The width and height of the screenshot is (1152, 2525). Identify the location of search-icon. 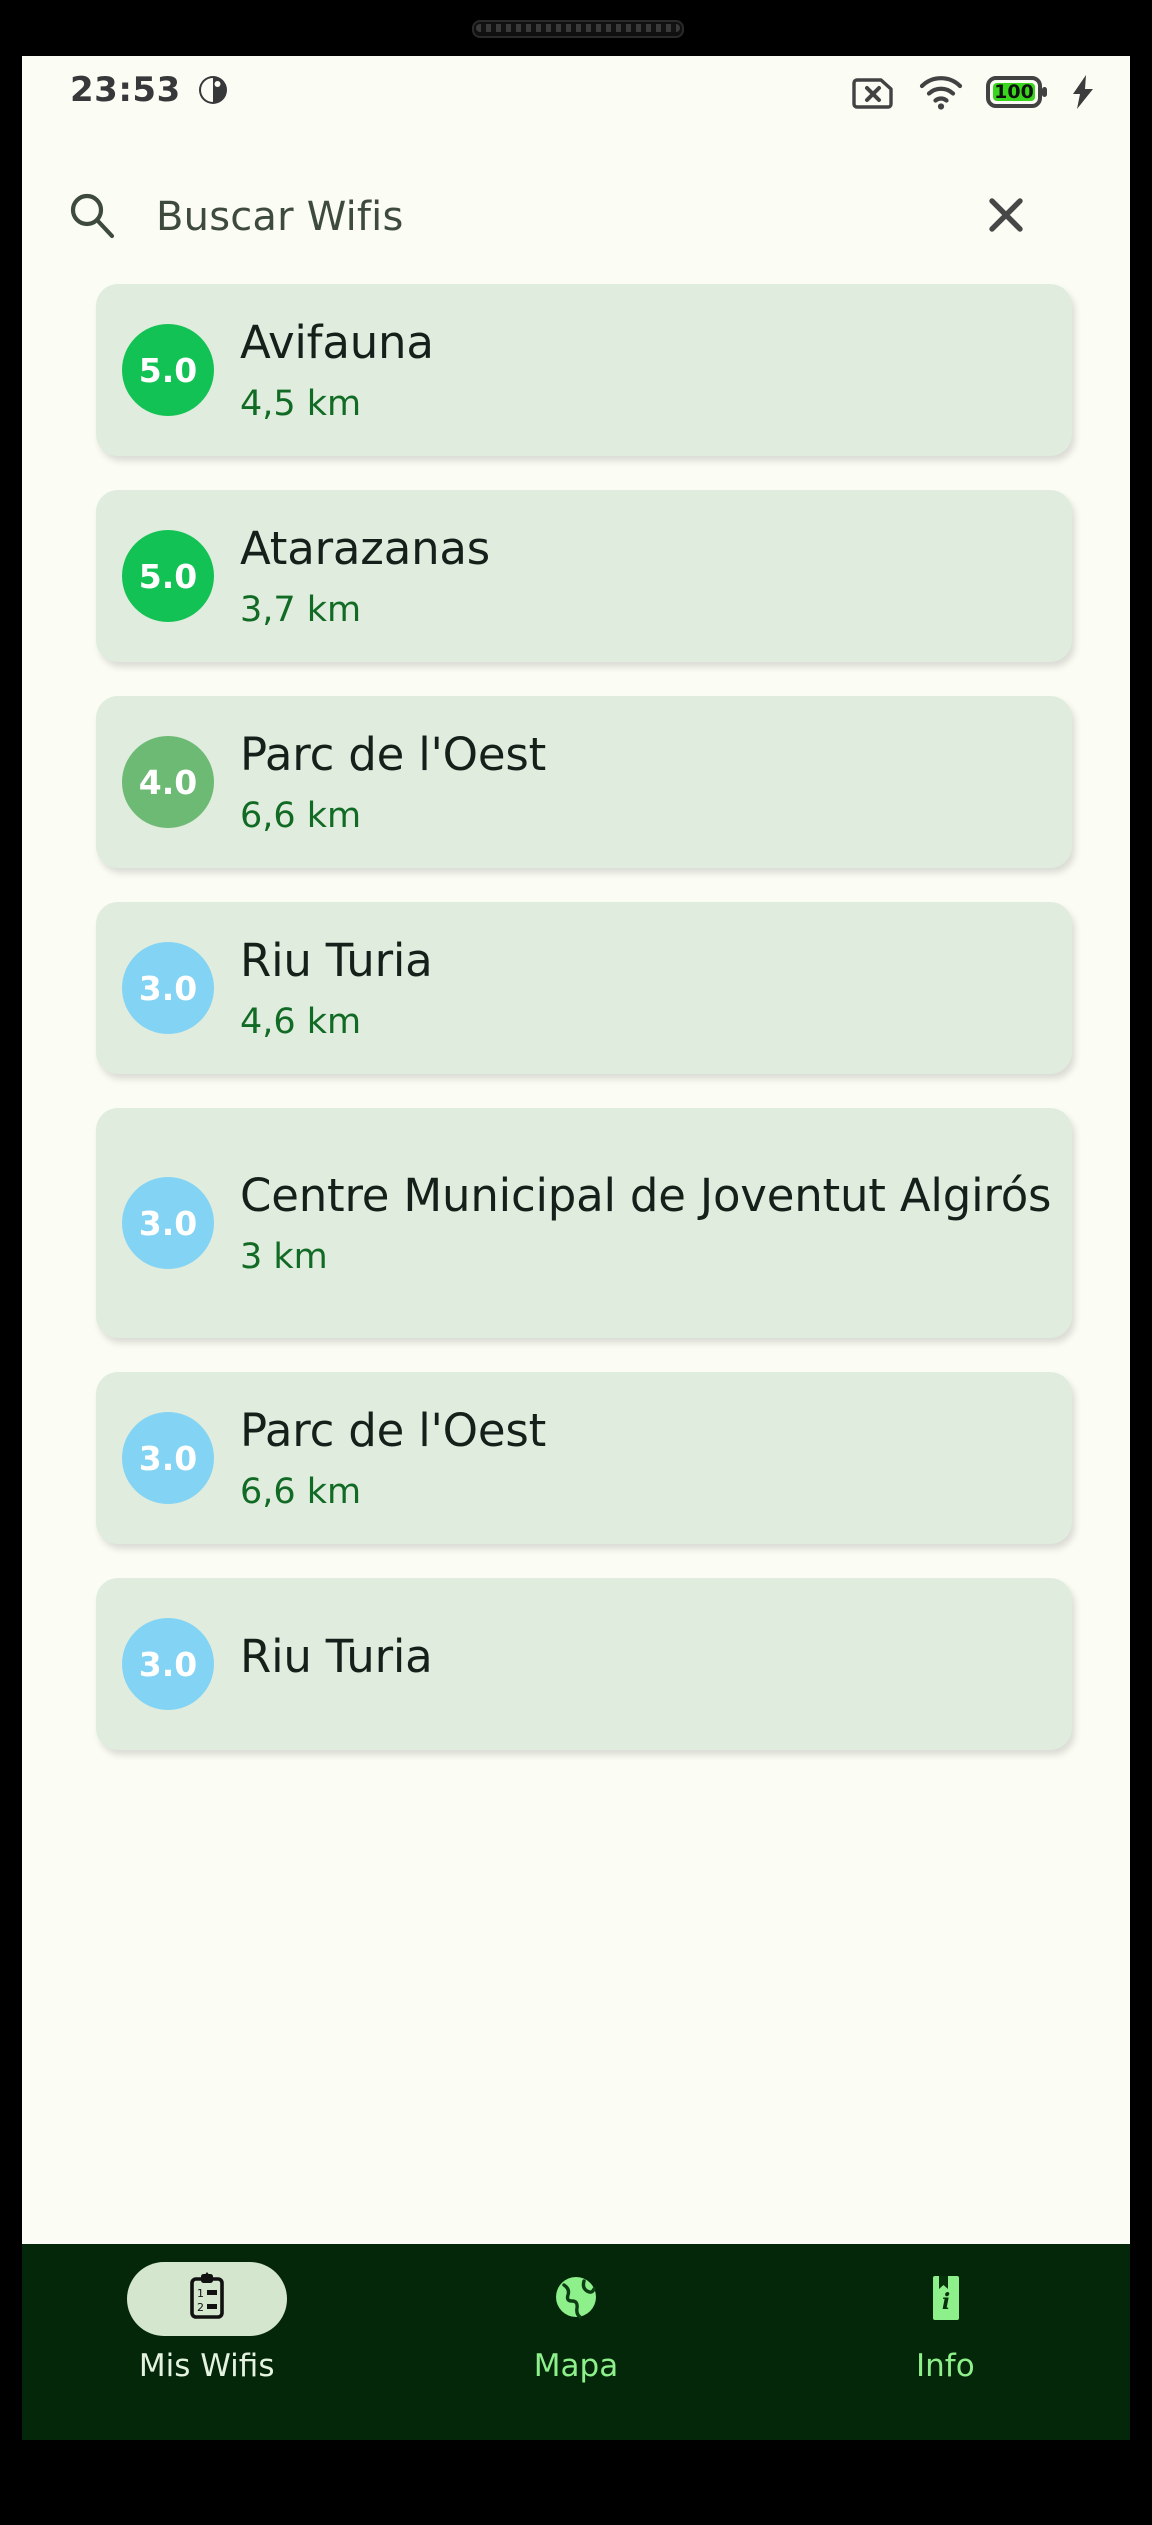
(92, 217).